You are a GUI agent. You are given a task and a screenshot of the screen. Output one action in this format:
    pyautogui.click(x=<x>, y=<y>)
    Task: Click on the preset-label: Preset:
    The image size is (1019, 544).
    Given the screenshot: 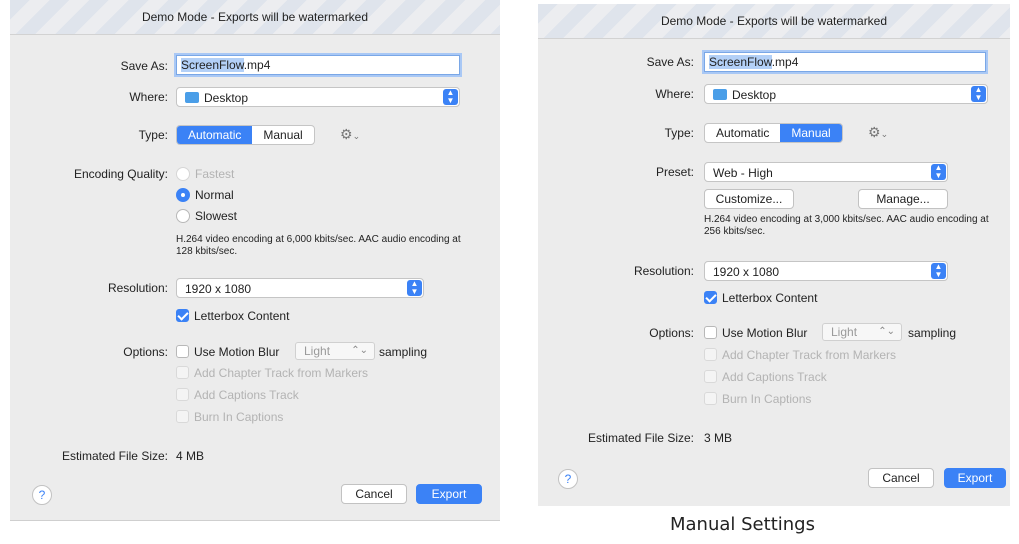 What is the action you would take?
    pyautogui.click(x=674, y=172)
    